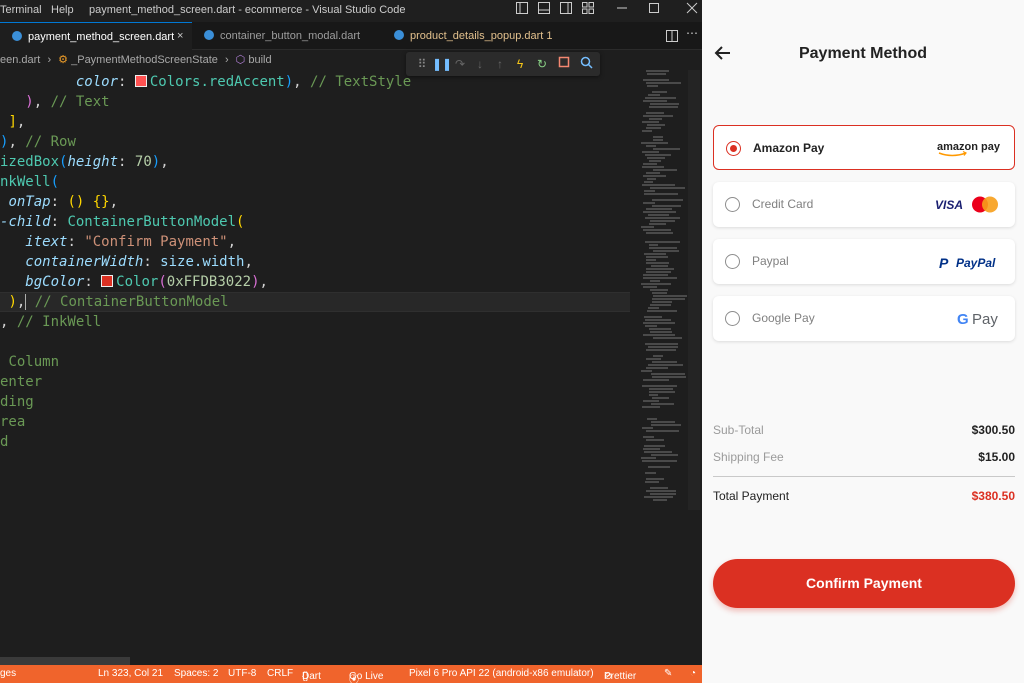  I want to click on status-encoding: UTF-8, so click(242, 673).